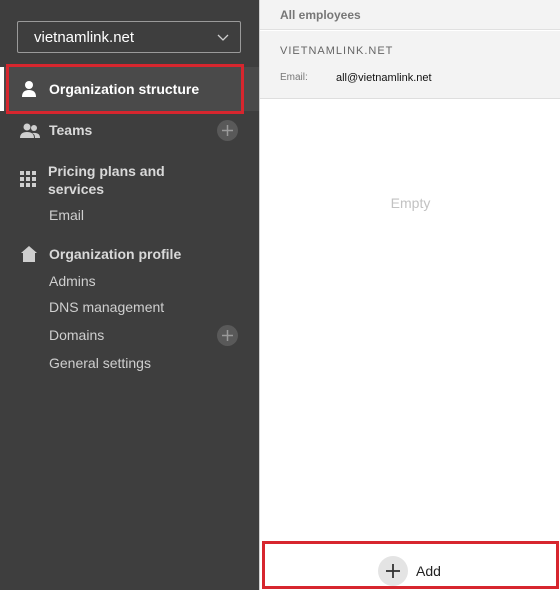  Describe the element at coordinates (409, 571) in the screenshot. I see `add-button: Add` at that location.